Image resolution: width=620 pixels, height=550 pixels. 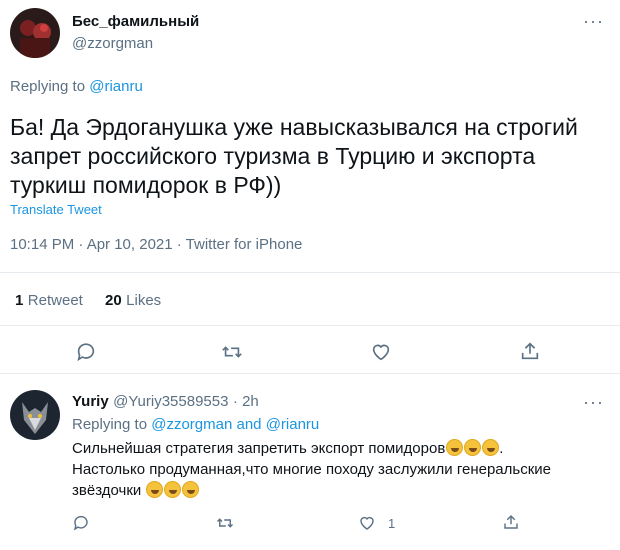 What do you see at coordinates (86, 352) in the screenshot?
I see `reply-icon` at bounding box center [86, 352].